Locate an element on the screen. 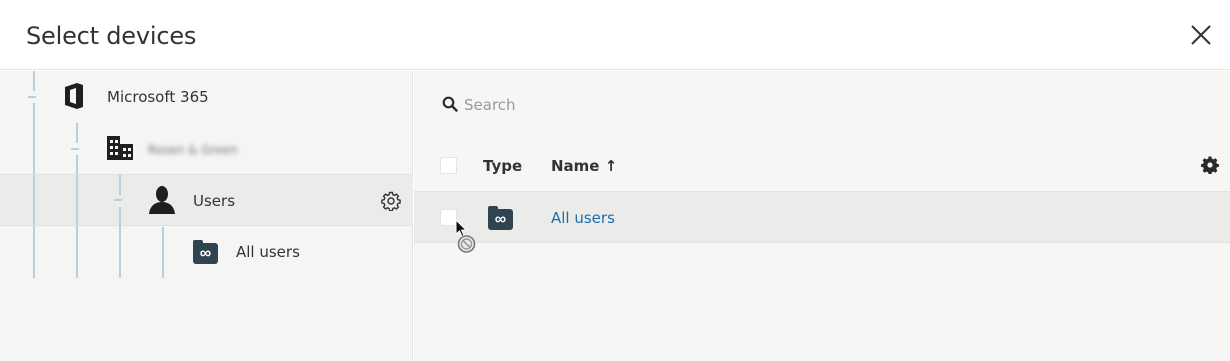 The height and width of the screenshot is (361, 1230). select-all-checkbox is located at coordinates (448, 165).